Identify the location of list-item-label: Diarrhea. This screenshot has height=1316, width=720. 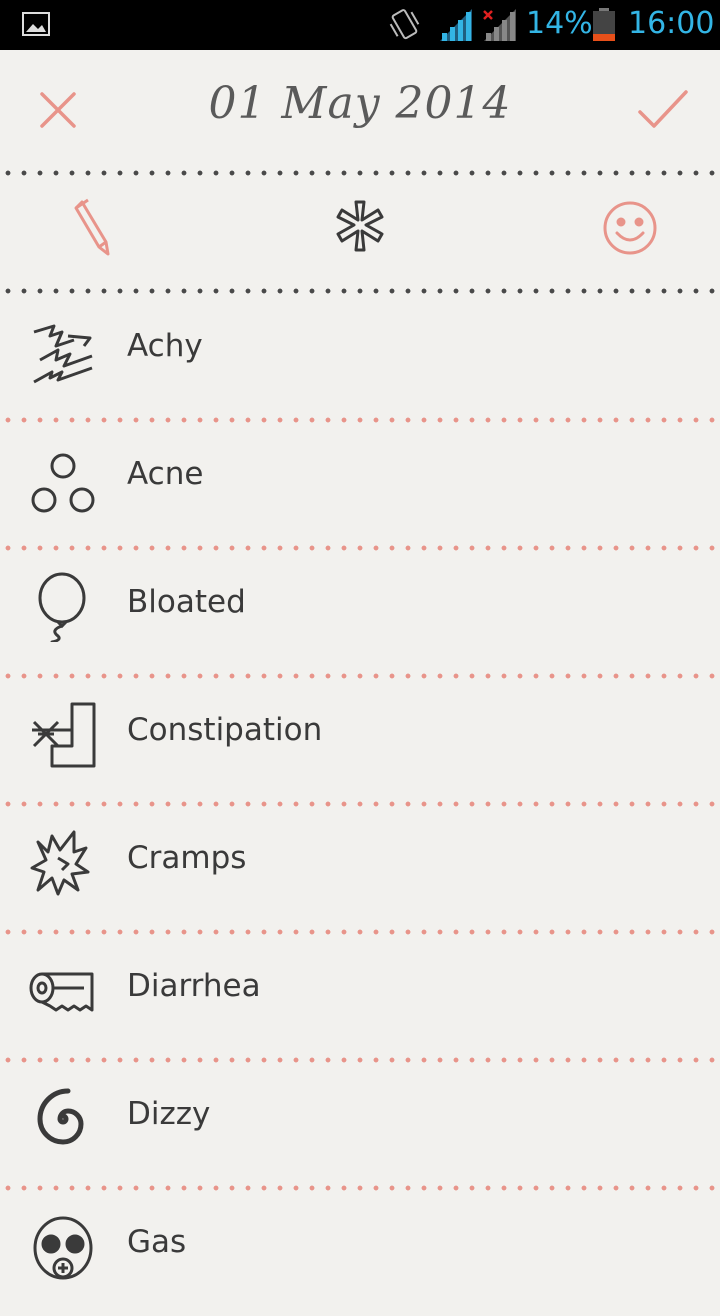
(194, 986).